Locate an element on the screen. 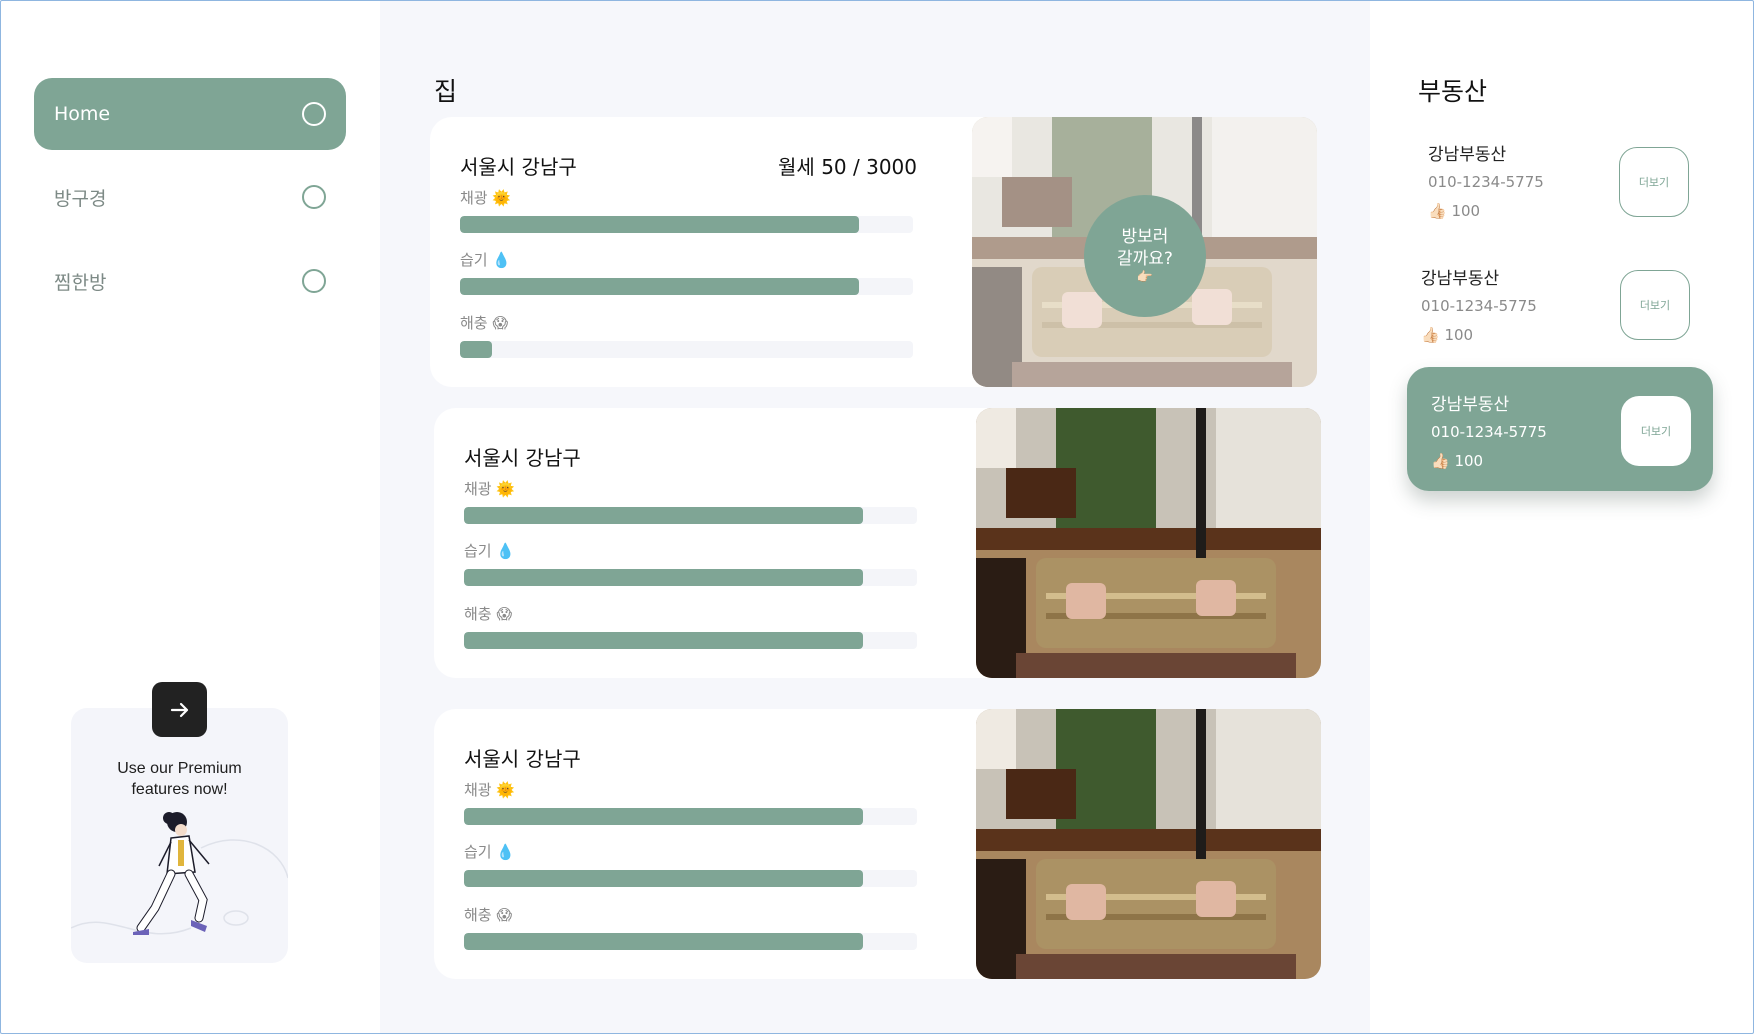 This screenshot has height=1034, width=1754. premium-arrow-button is located at coordinates (179, 709).